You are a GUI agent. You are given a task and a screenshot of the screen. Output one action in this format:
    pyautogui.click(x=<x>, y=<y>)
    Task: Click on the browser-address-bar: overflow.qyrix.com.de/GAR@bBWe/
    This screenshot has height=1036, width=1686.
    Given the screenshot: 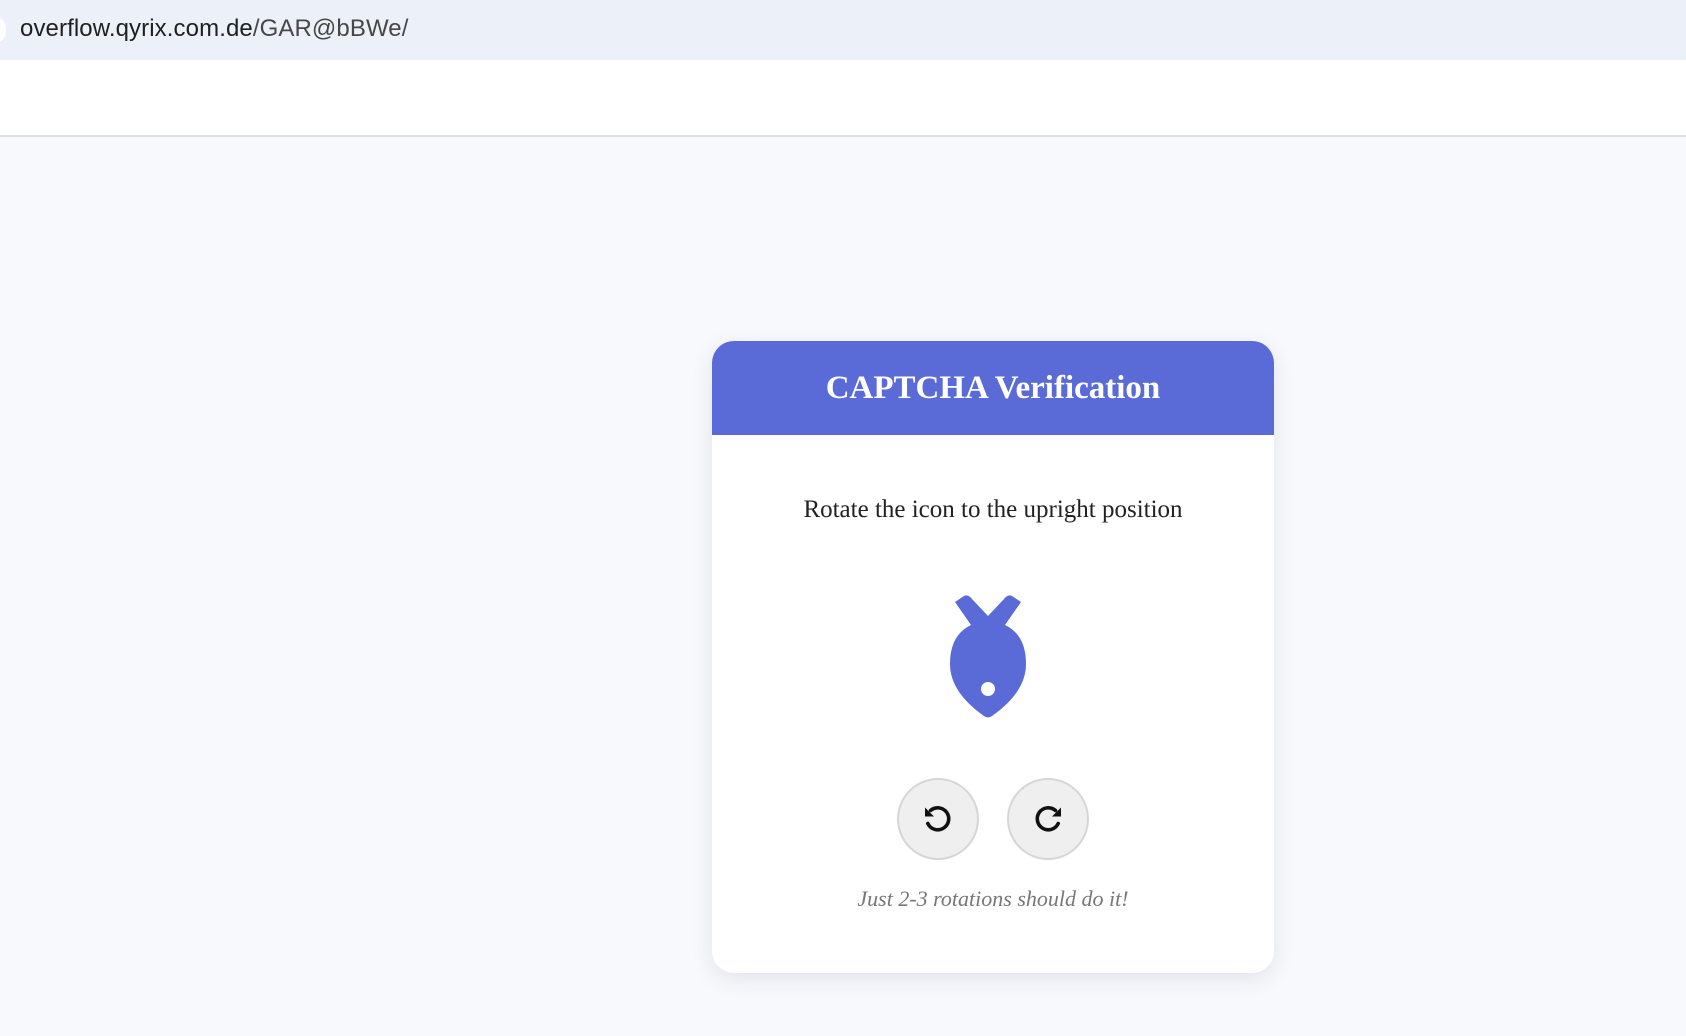 What is the action you would take?
    pyautogui.click(x=843, y=30)
    